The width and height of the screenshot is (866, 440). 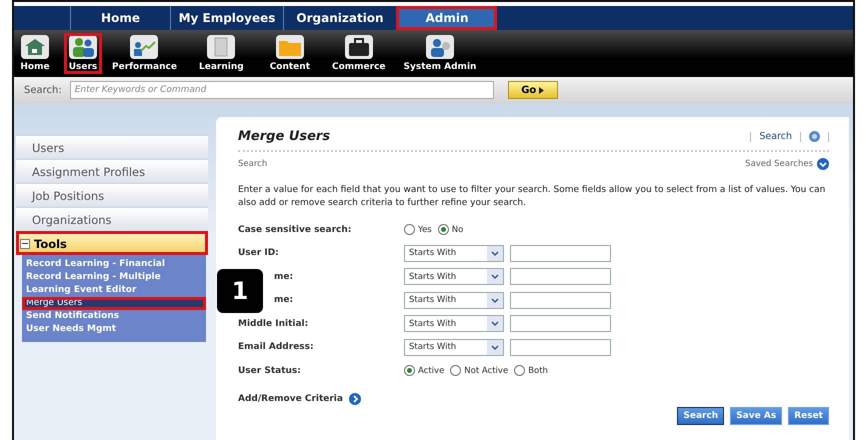 What do you see at coordinates (479, 370) in the screenshot?
I see `radio-option: Not Active` at bounding box center [479, 370].